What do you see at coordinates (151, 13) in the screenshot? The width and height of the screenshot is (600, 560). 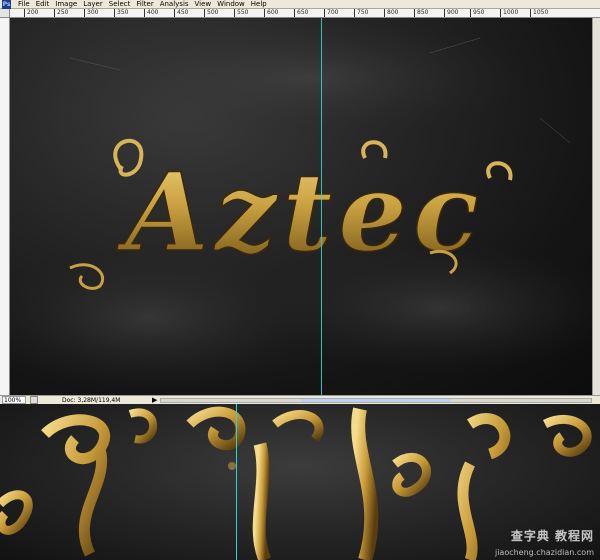 I see `ruler-tick: 400` at bounding box center [151, 13].